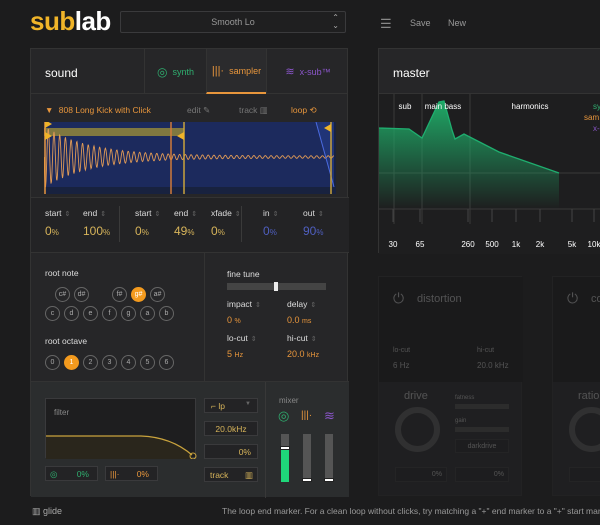 This screenshot has width=600, height=525. What do you see at coordinates (289, 400) in the screenshot?
I see `mixer-label: mixer` at bounding box center [289, 400].